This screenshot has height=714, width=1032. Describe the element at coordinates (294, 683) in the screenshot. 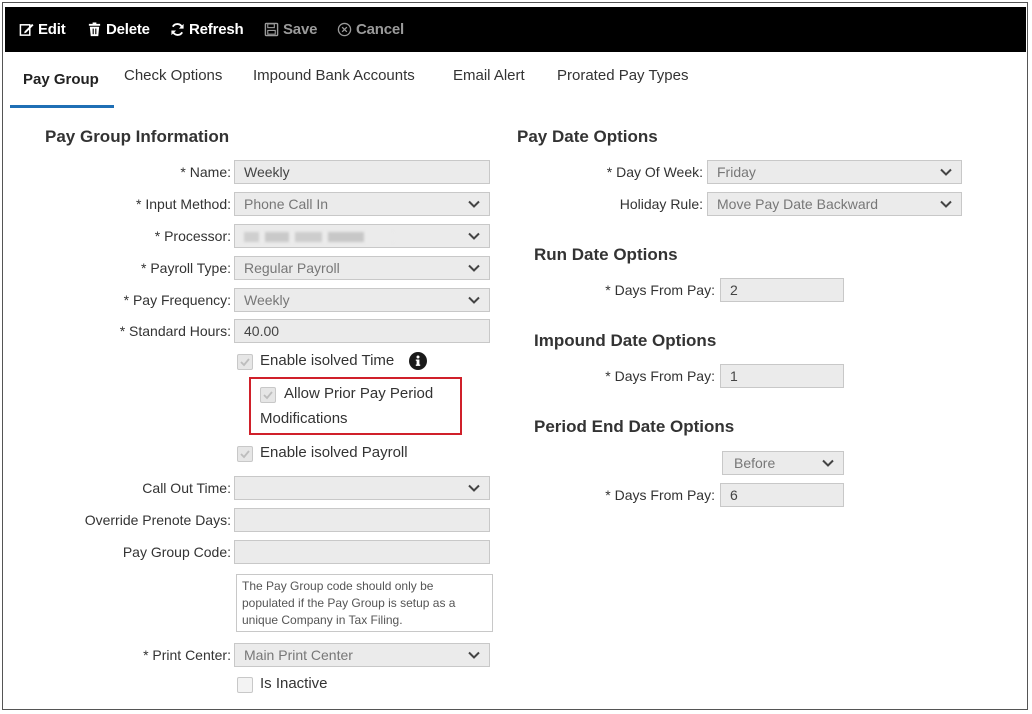

I see `is-inactive-label: Is Inactive` at that location.